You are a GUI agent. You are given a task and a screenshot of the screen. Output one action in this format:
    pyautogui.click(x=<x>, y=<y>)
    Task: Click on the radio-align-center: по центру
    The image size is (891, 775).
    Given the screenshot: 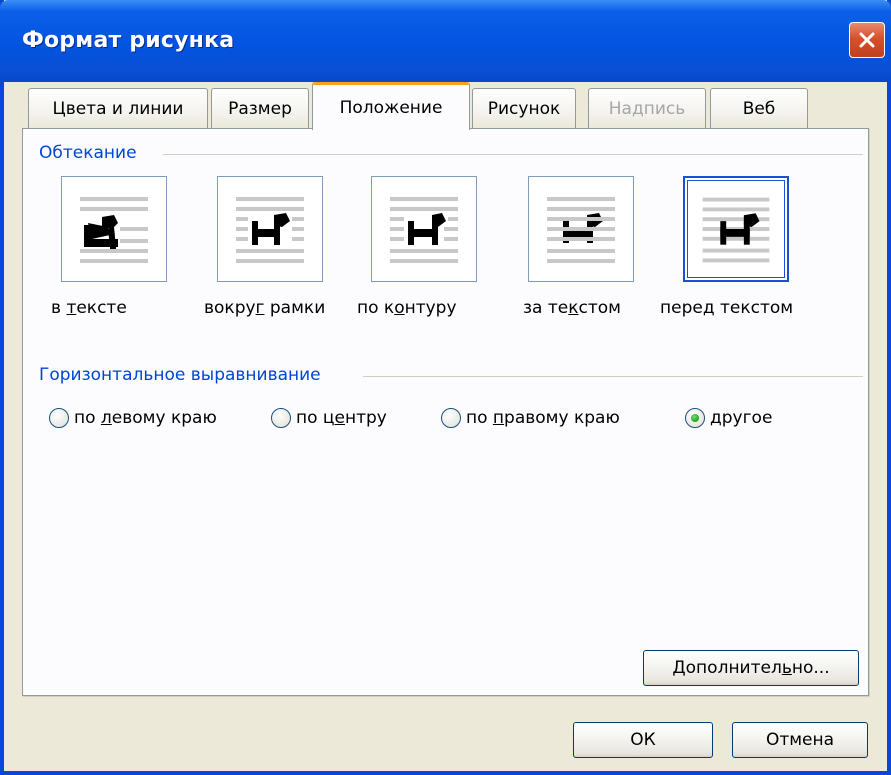 What is the action you would take?
    pyautogui.click(x=329, y=418)
    